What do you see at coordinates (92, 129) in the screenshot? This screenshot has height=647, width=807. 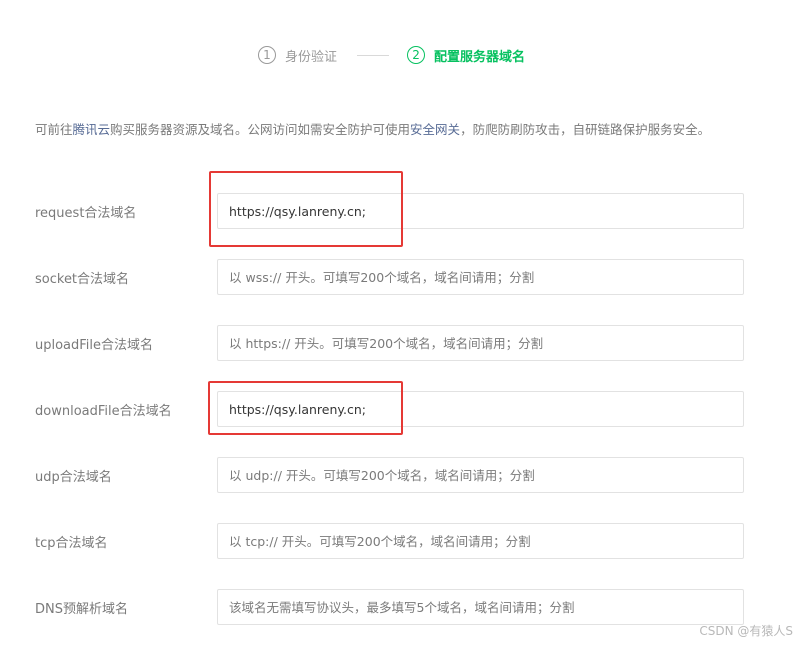 I see `tencent-cloud-link: 腾讯云` at bounding box center [92, 129].